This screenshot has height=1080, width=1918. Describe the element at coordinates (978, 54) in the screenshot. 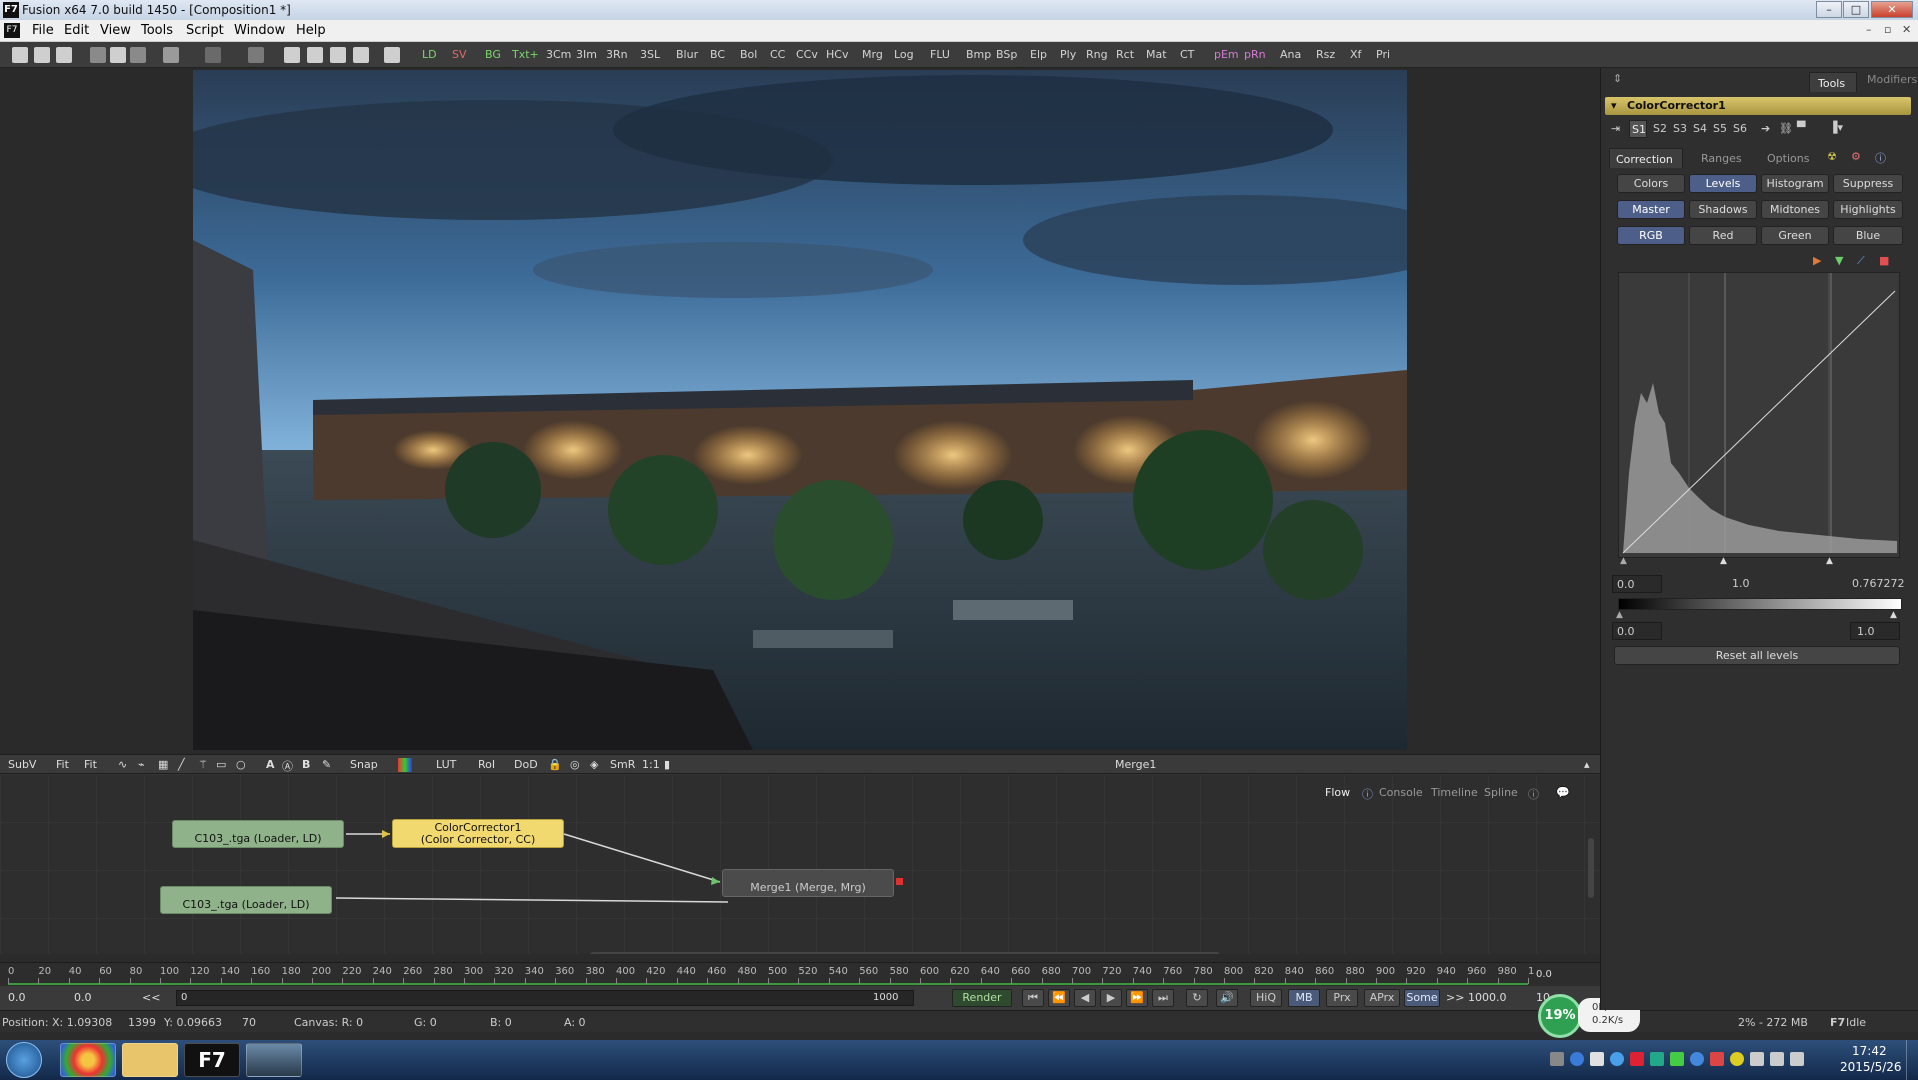

I see `tool-button-bmp: Bmp` at that location.